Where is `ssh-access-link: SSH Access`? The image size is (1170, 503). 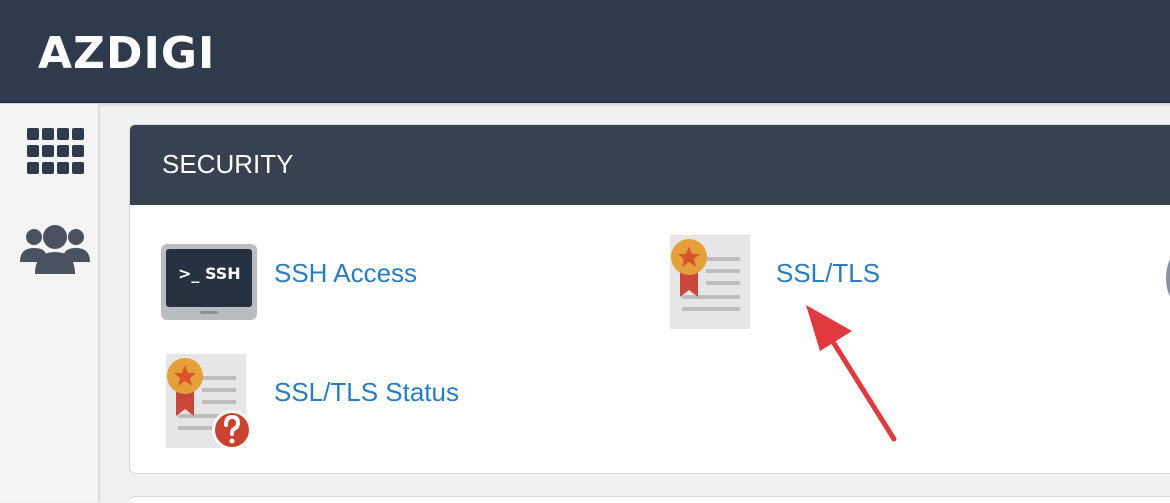 ssh-access-link: SSH Access is located at coordinates (345, 273).